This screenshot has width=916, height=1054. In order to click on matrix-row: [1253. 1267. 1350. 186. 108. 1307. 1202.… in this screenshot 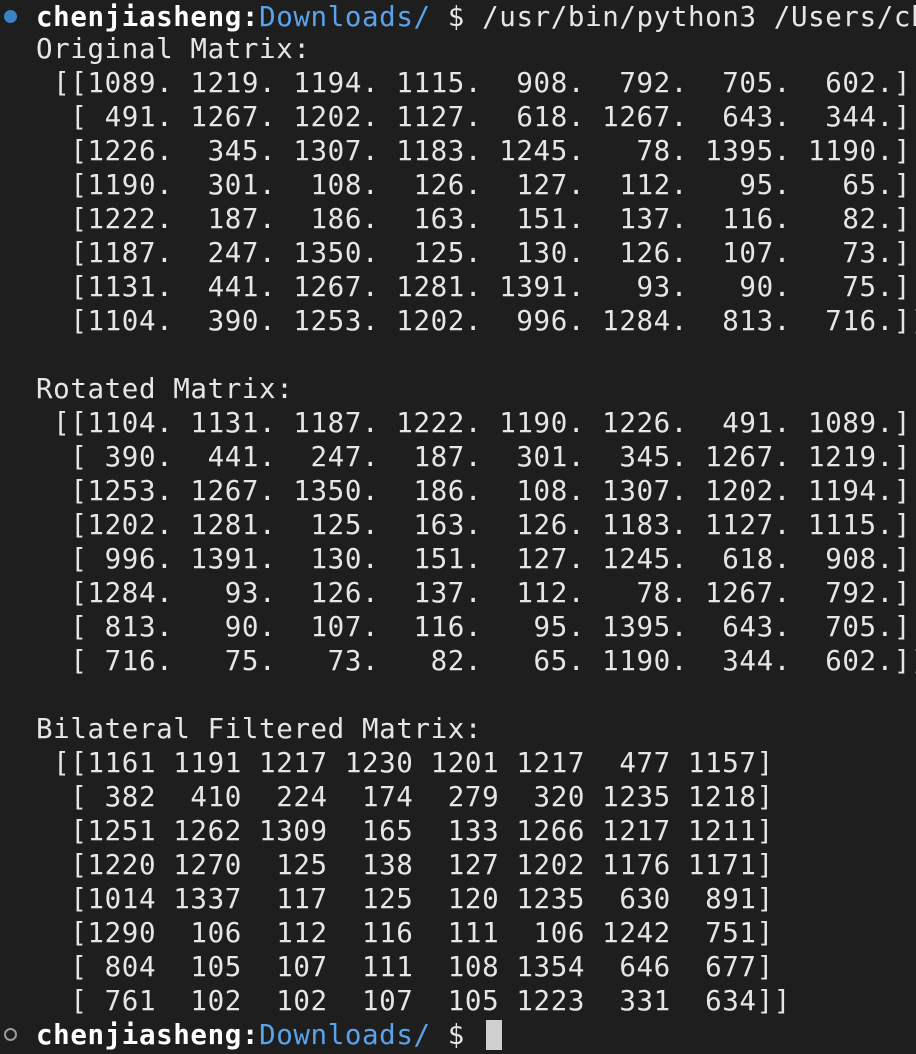, I will do `click(473, 491)`.